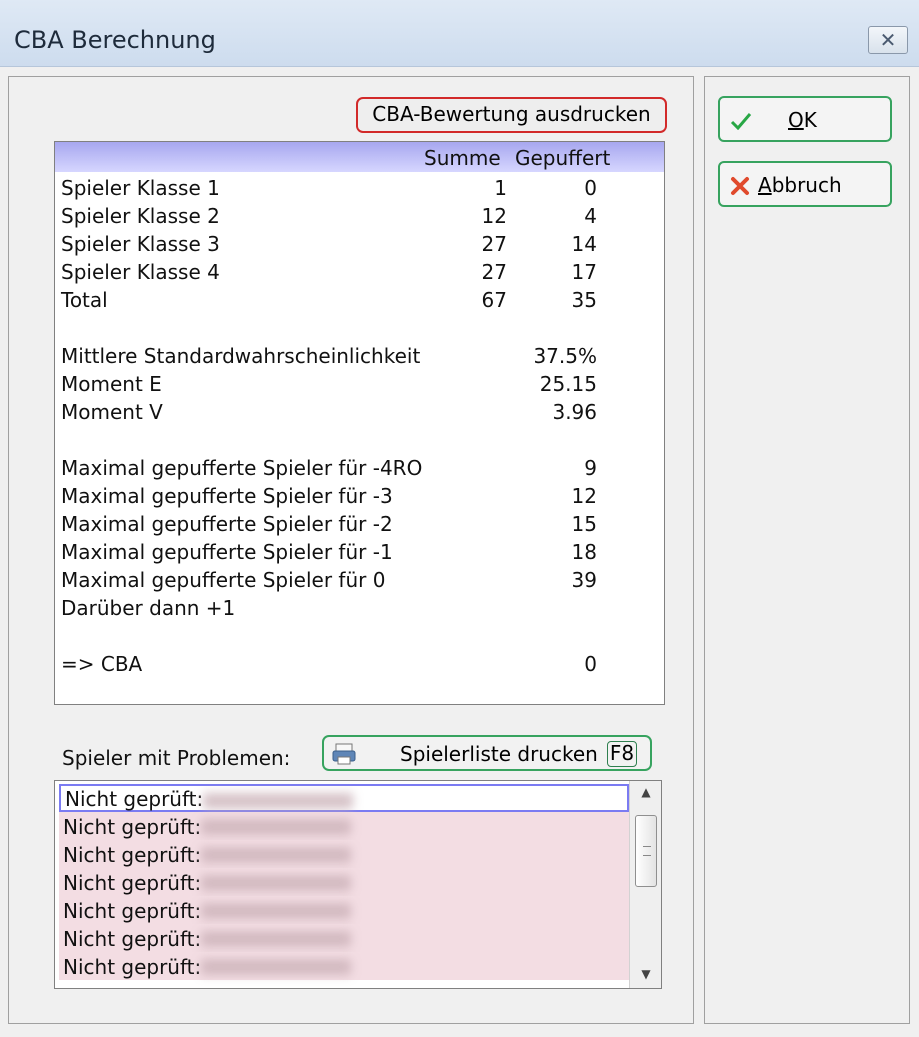 Image resolution: width=919 pixels, height=1037 pixels. Describe the element at coordinates (102, 664) in the screenshot. I see `cba-result-label: => CBA` at that location.